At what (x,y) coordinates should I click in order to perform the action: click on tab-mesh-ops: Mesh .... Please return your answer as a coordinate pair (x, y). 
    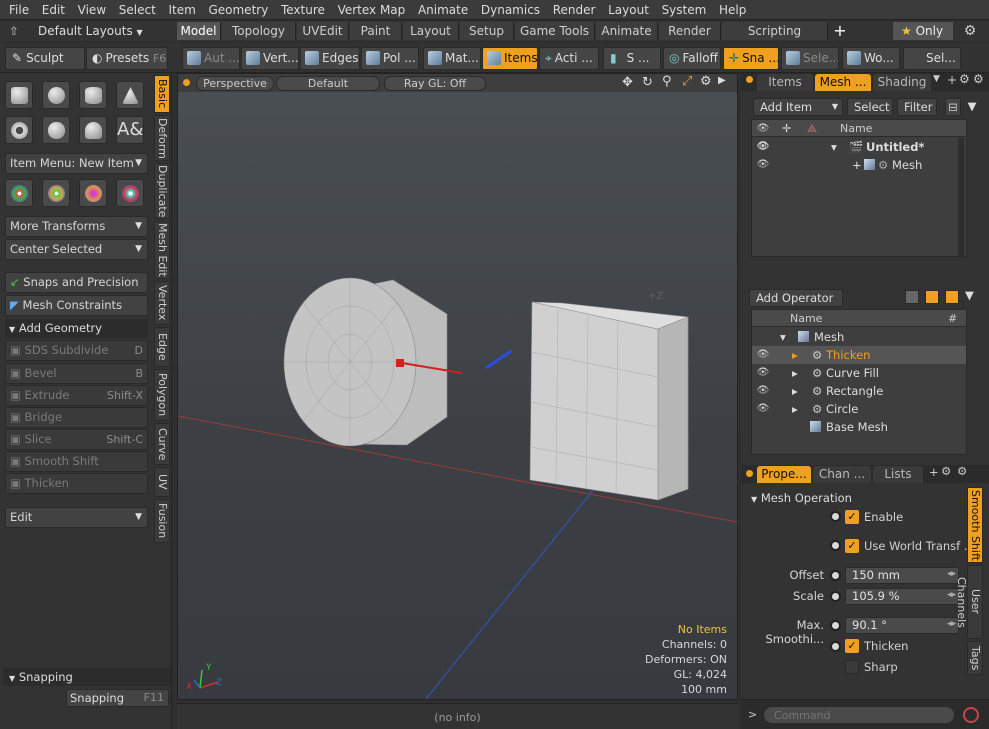
    Looking at the image, I should click on (843, 82).